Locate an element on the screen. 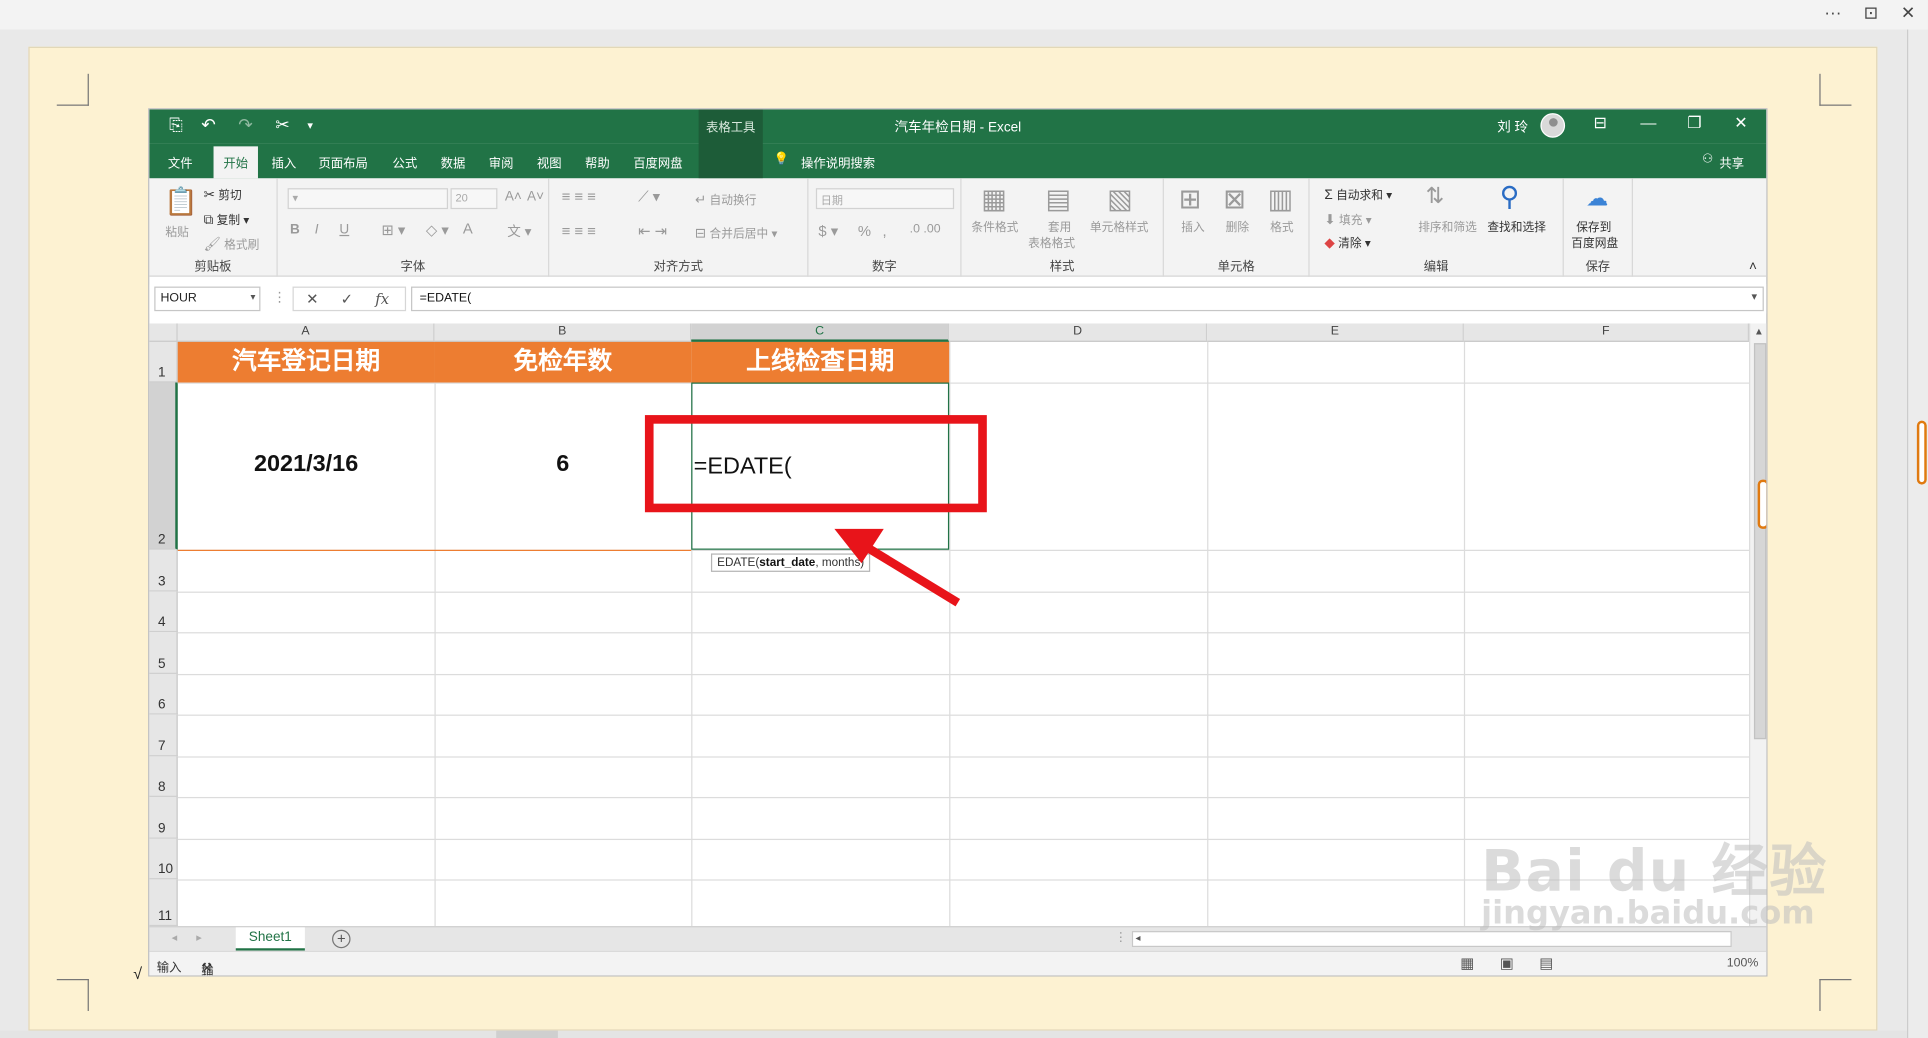 The height and width of the screenshot is (1038, 1928). name-box: HOUR ▾ is located at coordinates (207, 299).